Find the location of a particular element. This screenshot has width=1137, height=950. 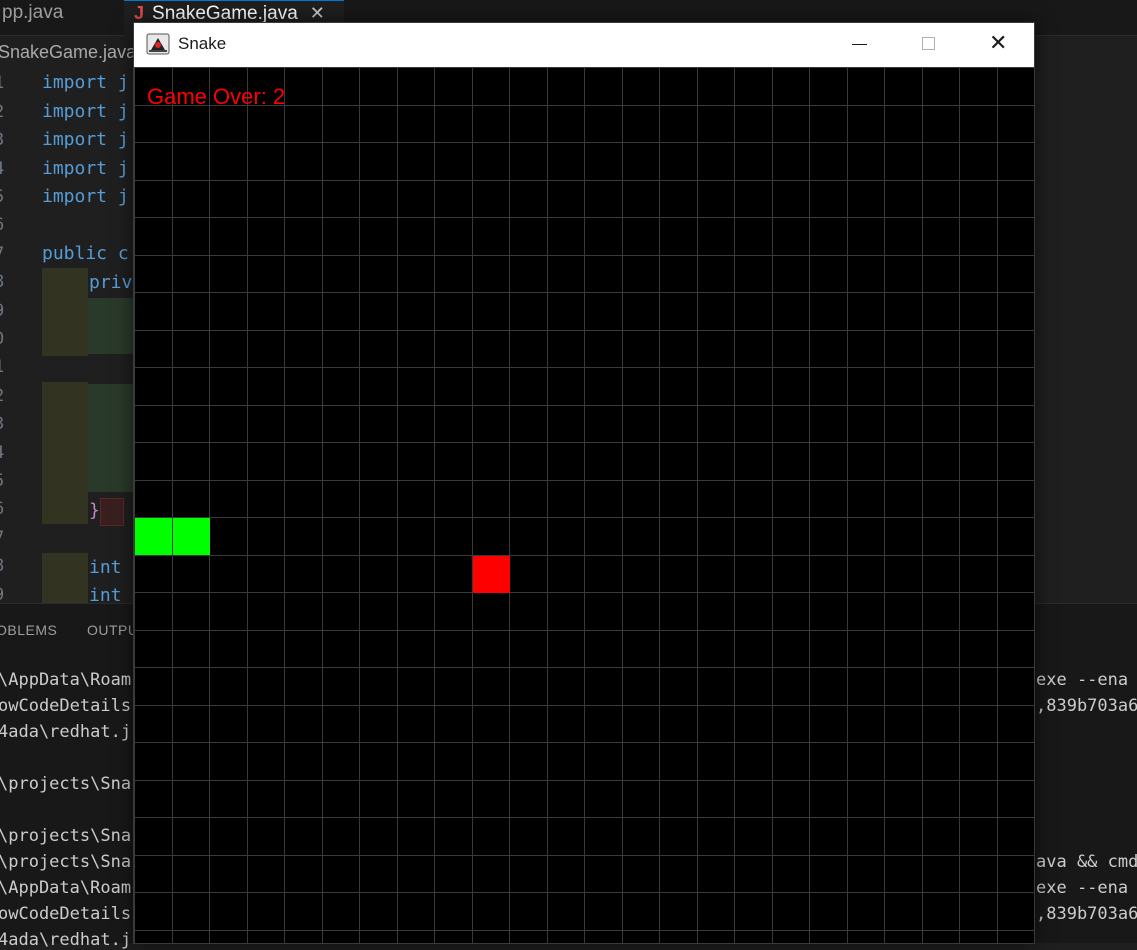

tab-close-icon: ✕ is located at coordinates (317, 13).